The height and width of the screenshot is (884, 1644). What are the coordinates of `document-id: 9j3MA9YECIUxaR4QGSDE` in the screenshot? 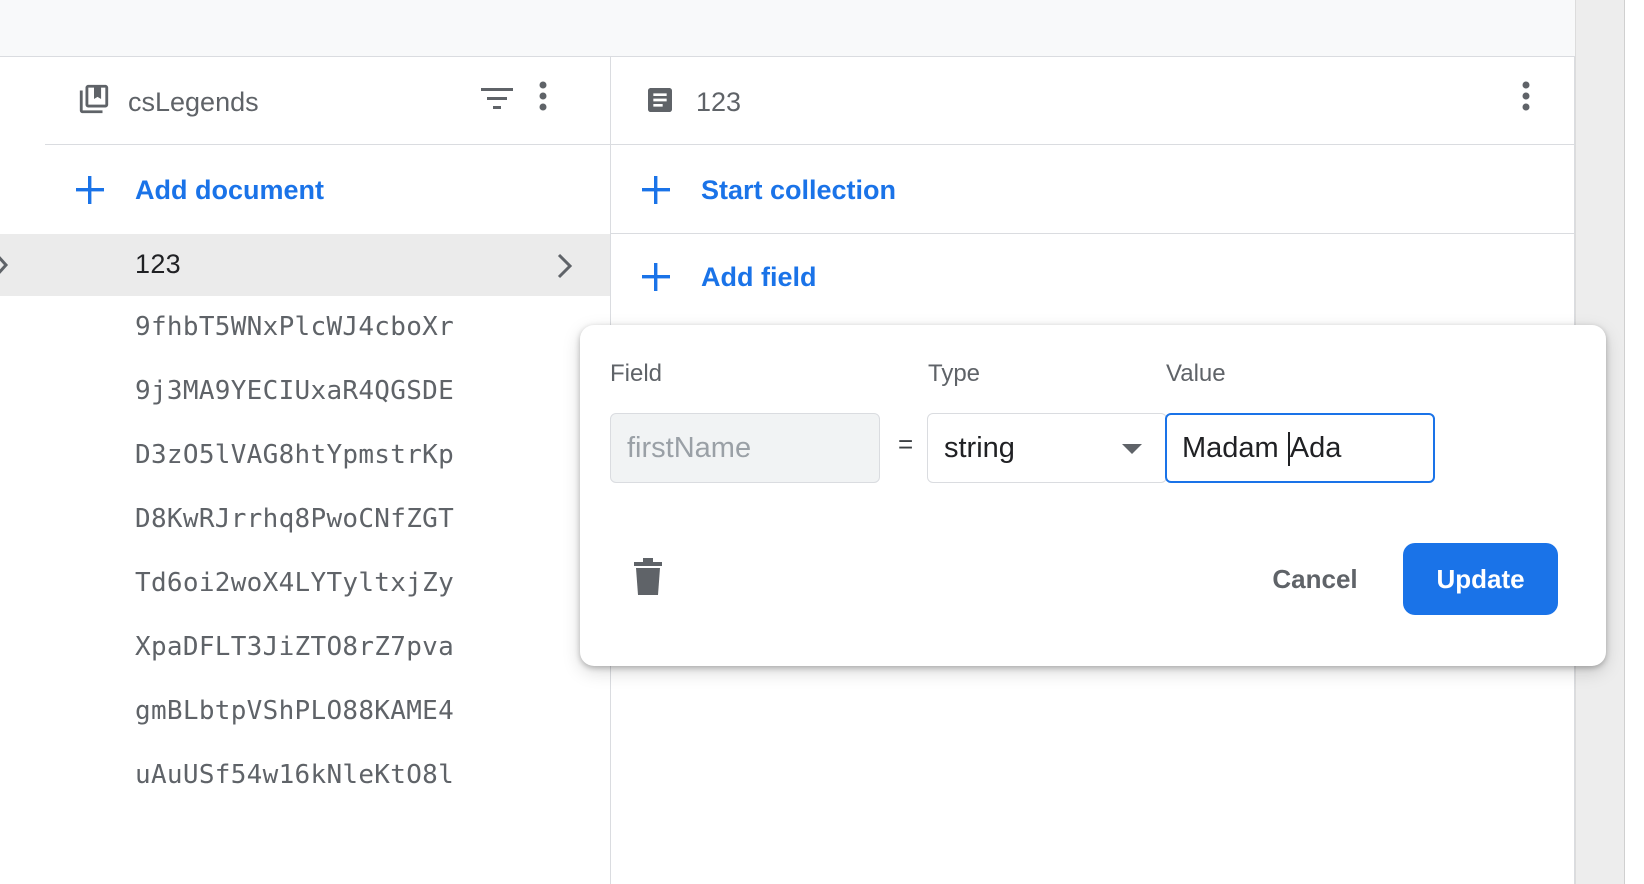 It's located at (295, 391).